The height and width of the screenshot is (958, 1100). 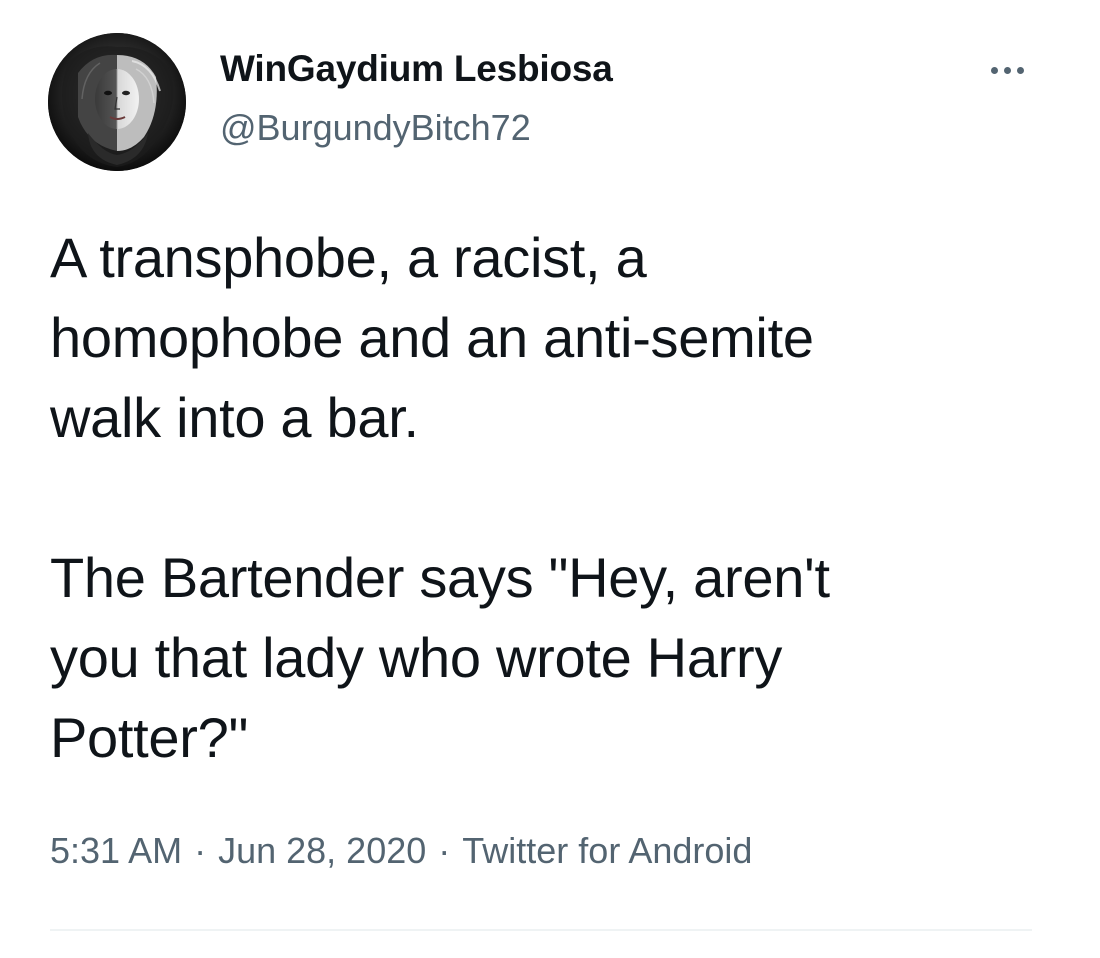 I want to click on tweet-time: 5:31 AM, so click(x=116, y=850).